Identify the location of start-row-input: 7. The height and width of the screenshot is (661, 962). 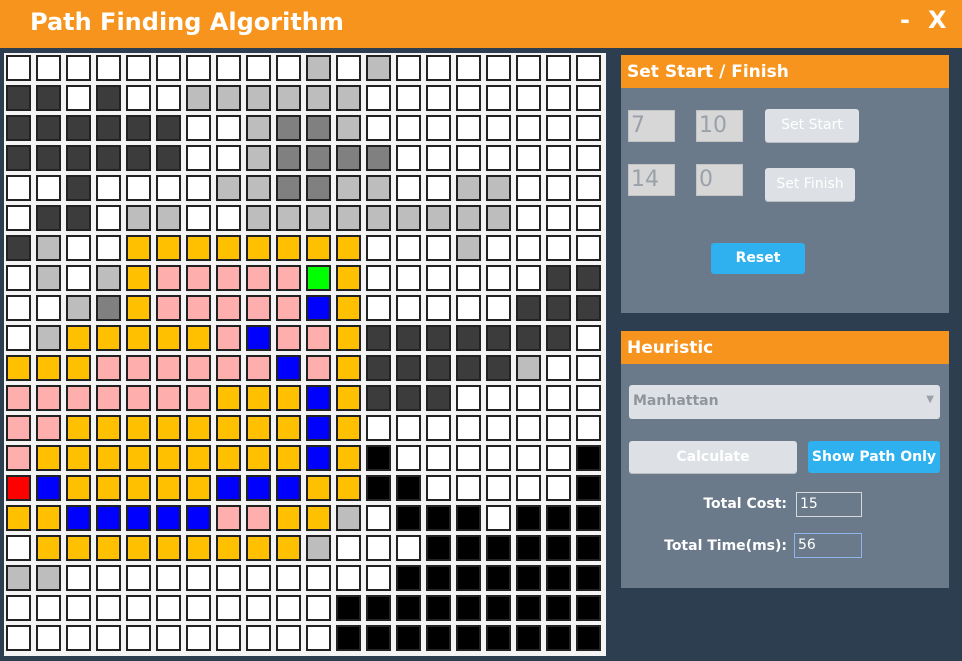
(651, 126).